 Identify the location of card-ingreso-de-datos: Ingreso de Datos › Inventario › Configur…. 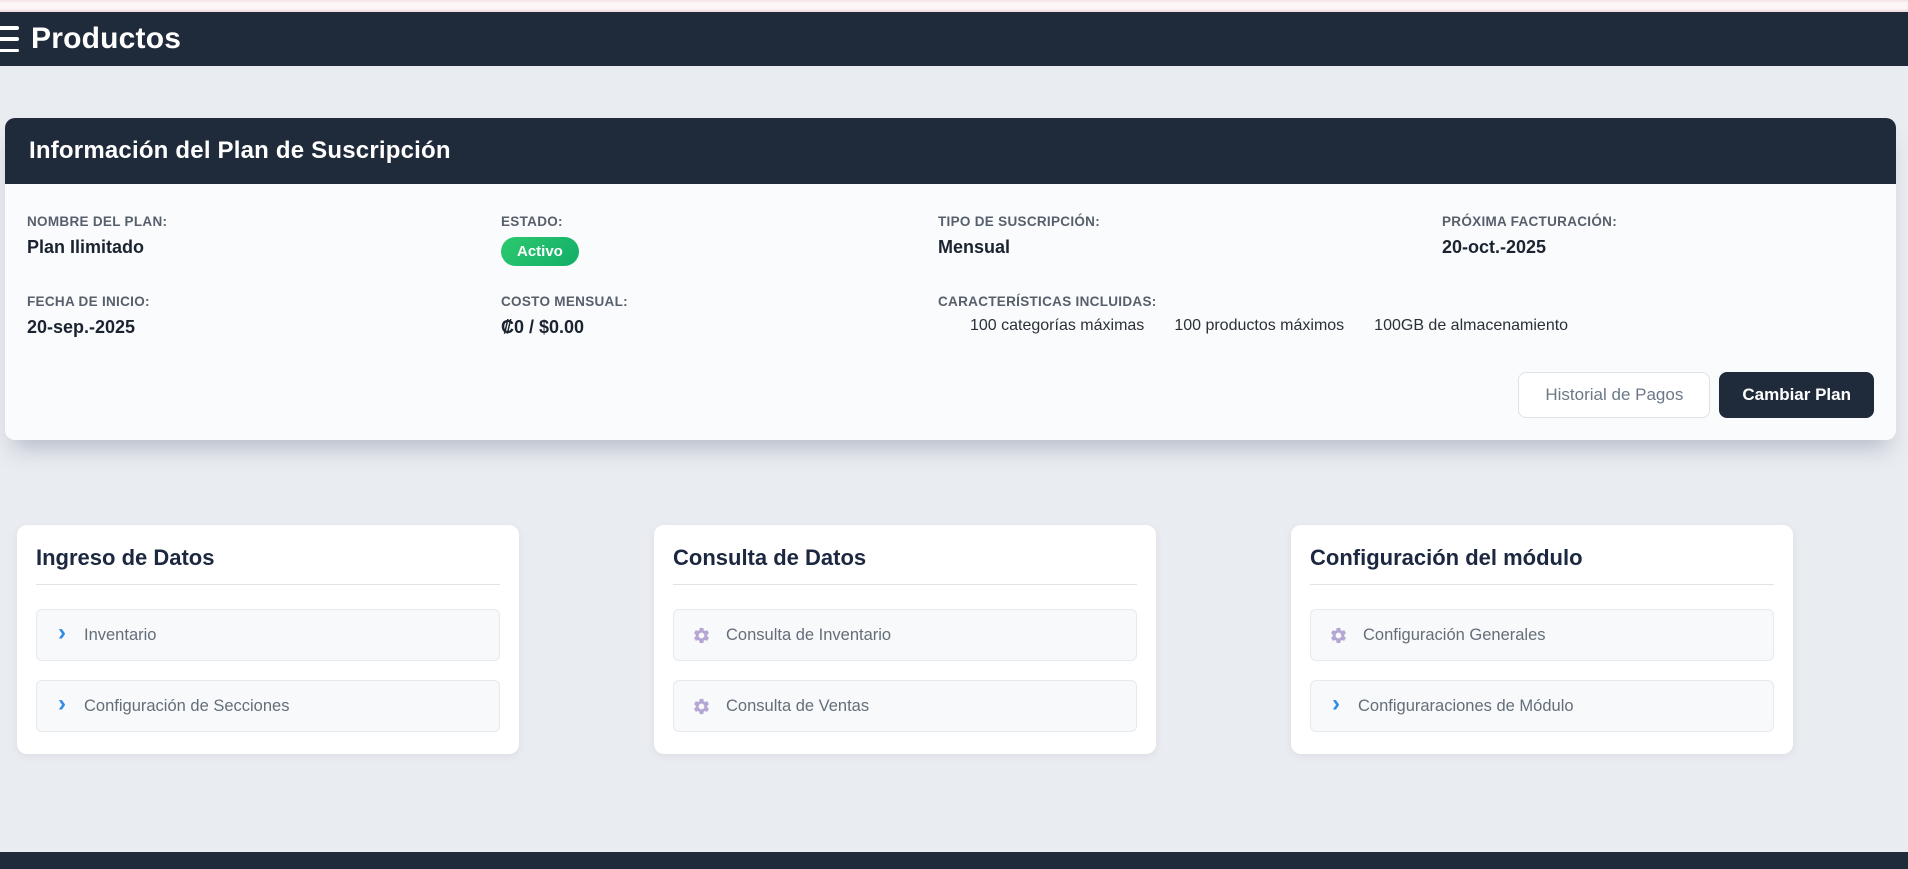
(268, 640).